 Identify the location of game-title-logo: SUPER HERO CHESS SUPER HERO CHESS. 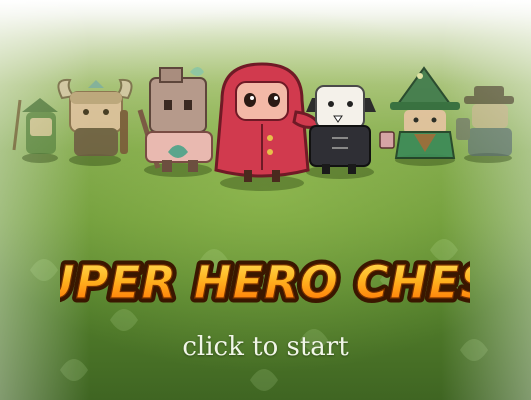
(265, 283).